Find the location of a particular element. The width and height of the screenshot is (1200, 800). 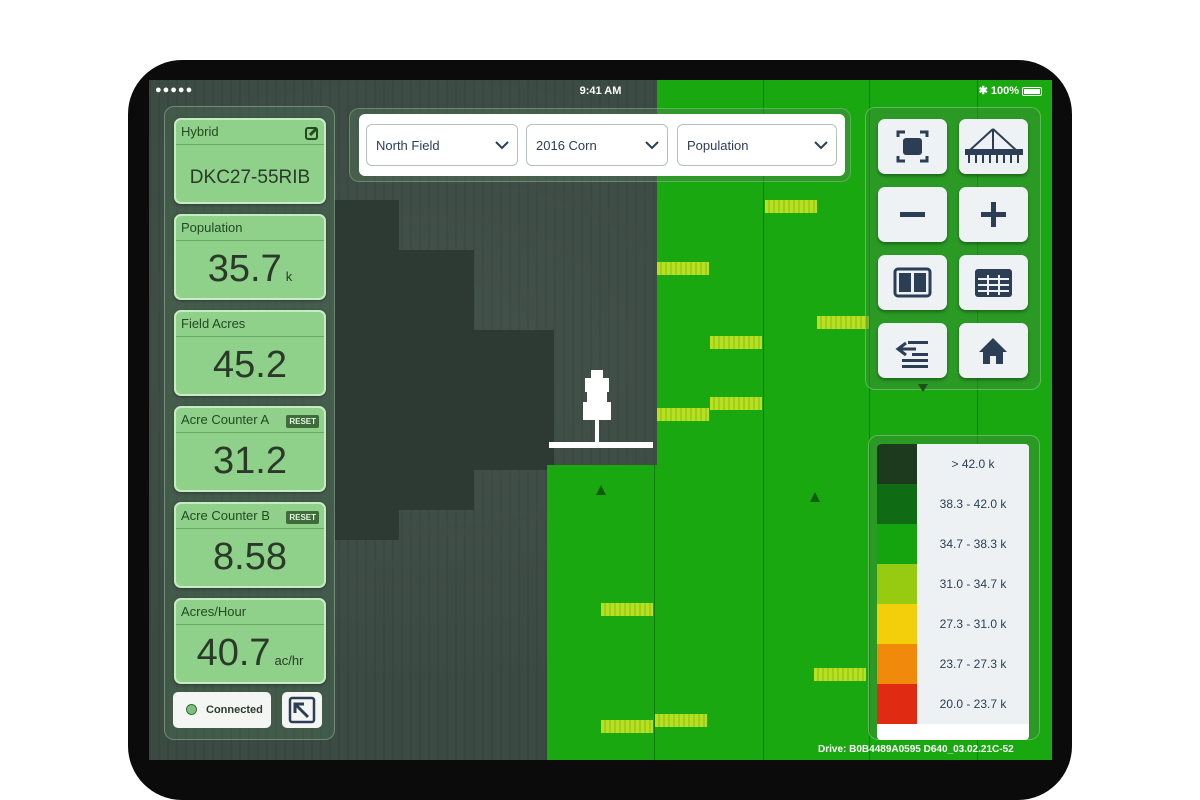

zoom-in-button is located at coordinates (993, 214).